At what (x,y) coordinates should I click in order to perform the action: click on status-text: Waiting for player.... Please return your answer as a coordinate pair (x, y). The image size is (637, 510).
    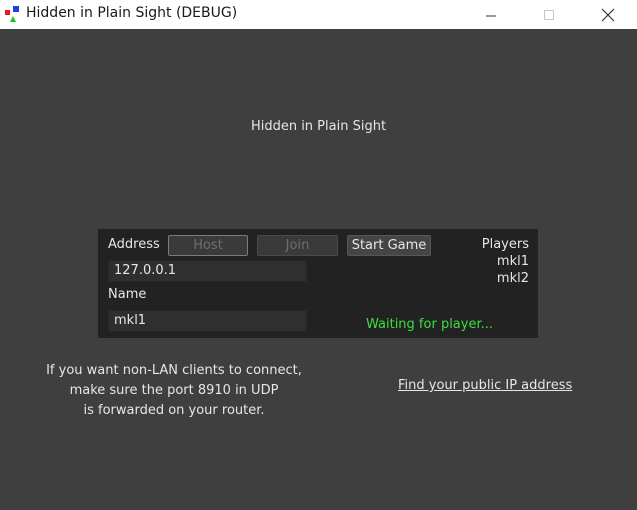
    Looking at the image, I should click on (430, 324).